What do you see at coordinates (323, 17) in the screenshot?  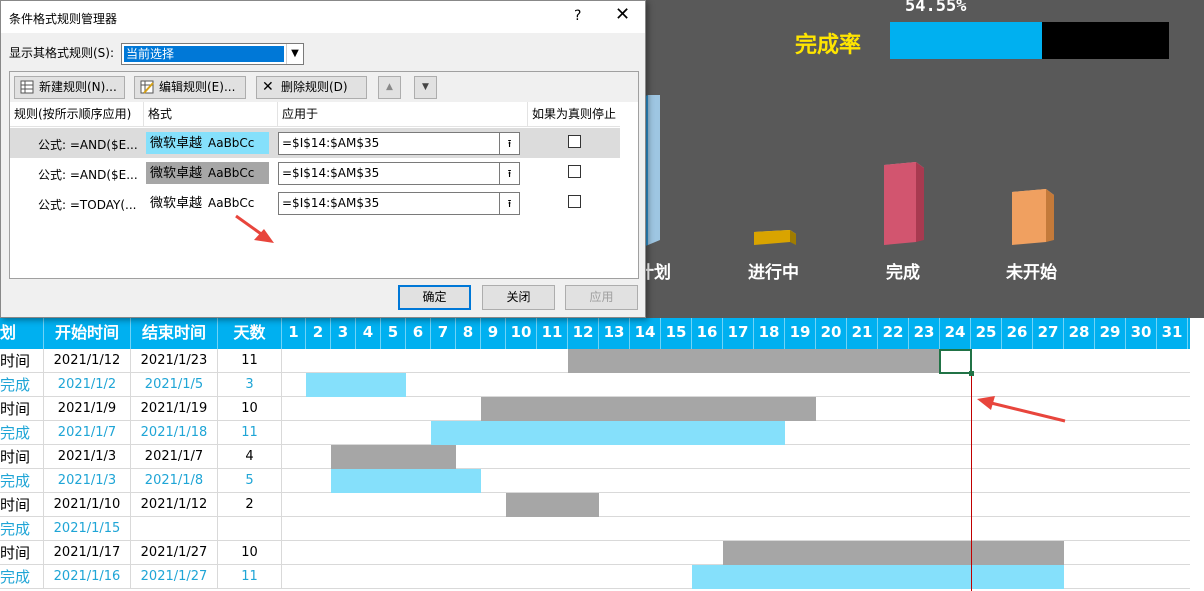 I see `dialog-title-bar: 条件格式规则管理器 ? ✕` at bounding box center [323, 17].